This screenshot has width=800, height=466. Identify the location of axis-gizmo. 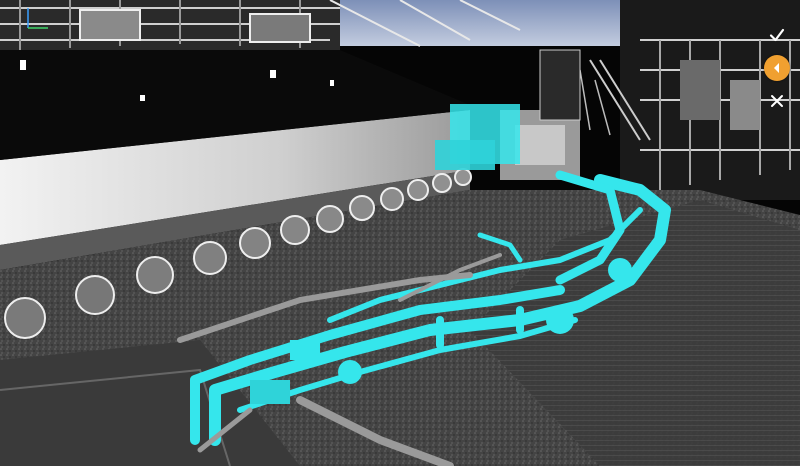
(37, 18).